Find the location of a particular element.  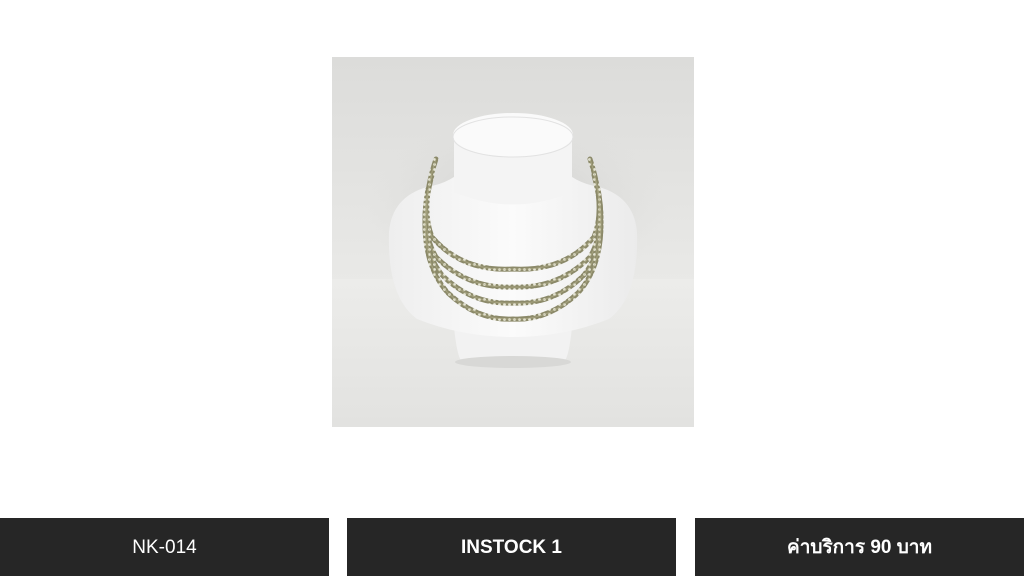

stock-status-bar: INSTOCK 1 is located at coordinates (511, 547).